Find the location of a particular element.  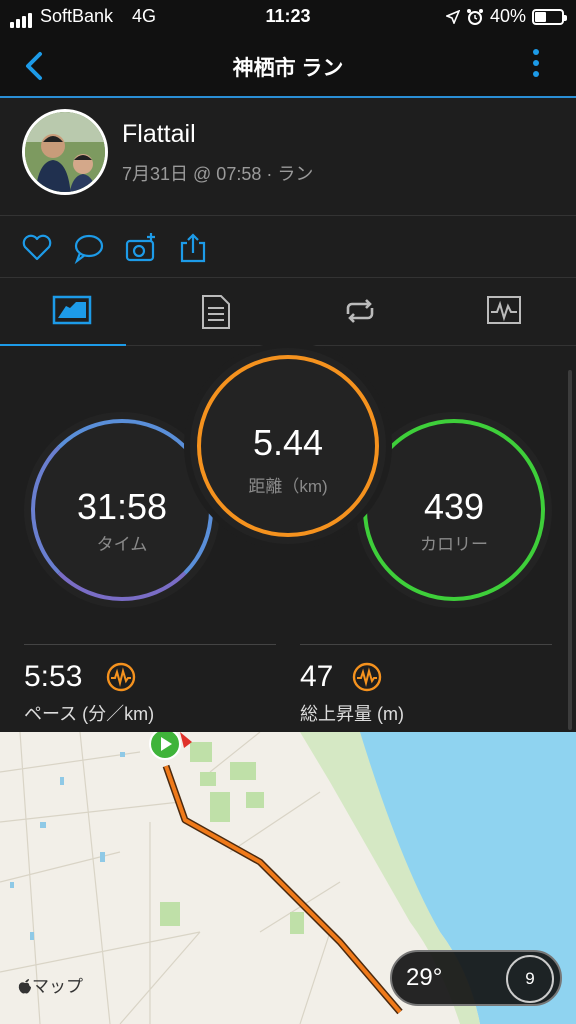

more-vertical-icon is located at coordinates (536, 66).